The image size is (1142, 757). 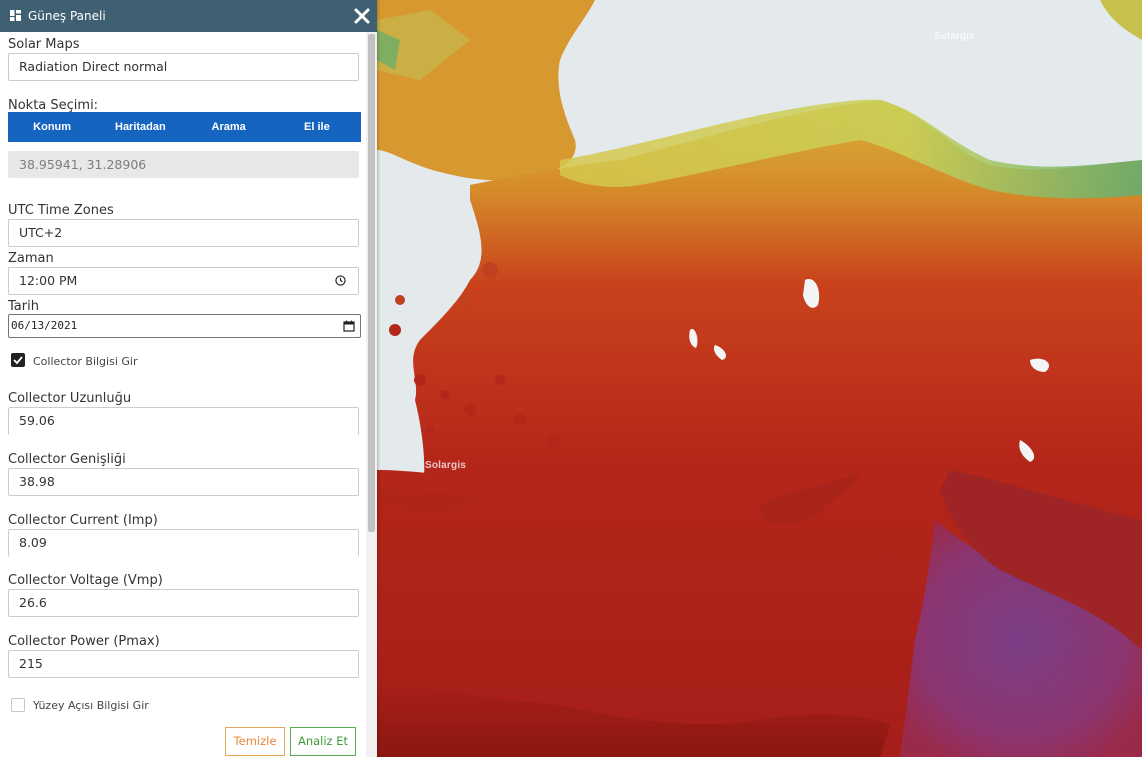 I want to click on dashboard-icon, so click(x=15, y=15).